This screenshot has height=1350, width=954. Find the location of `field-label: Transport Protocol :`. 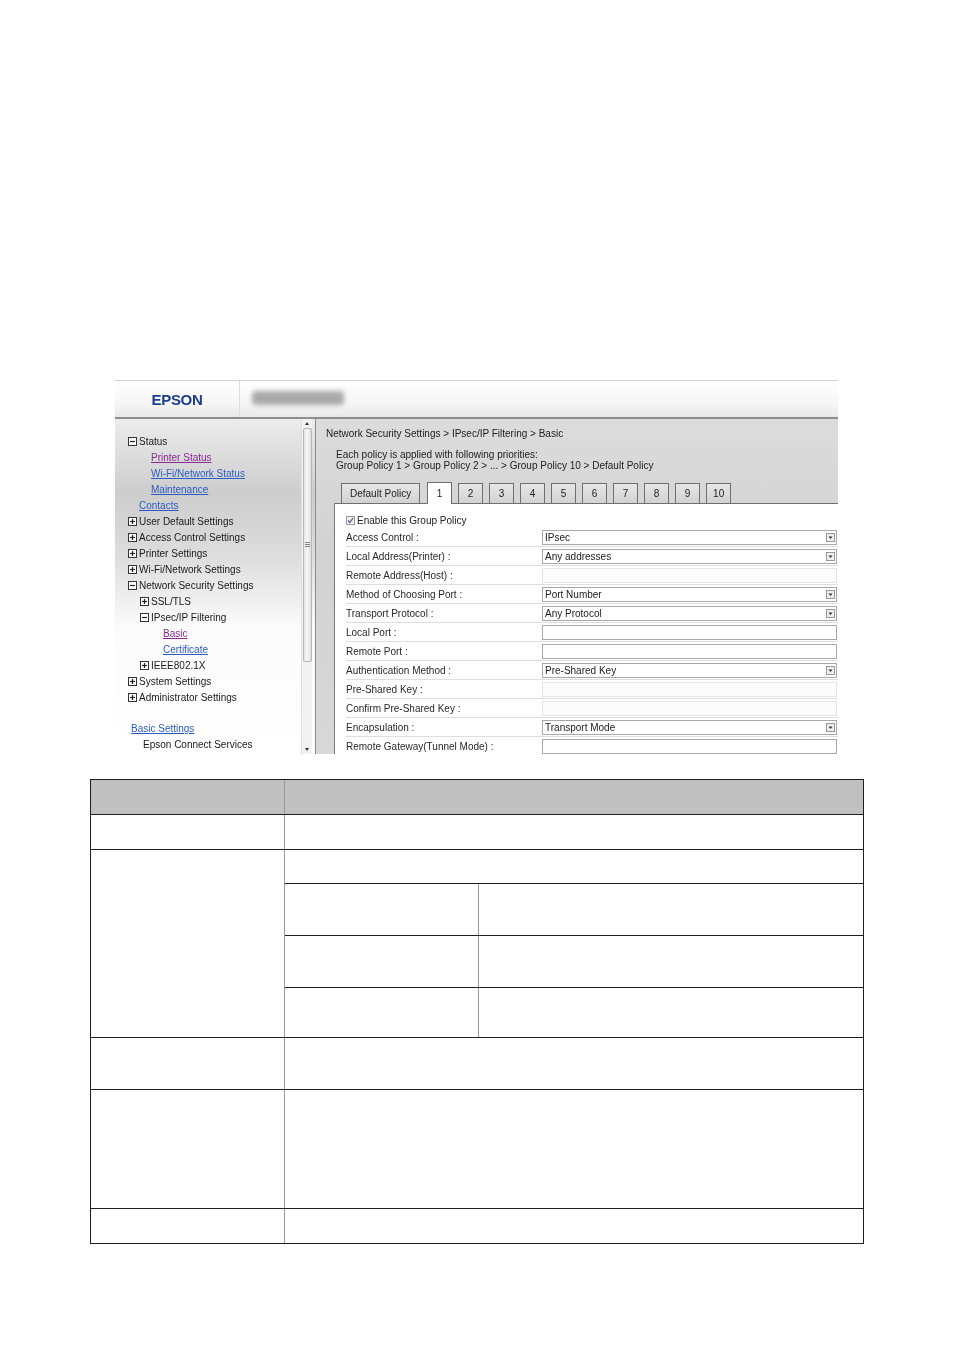

field-label: Transport Protocol : is located at coordinates (390, 613).